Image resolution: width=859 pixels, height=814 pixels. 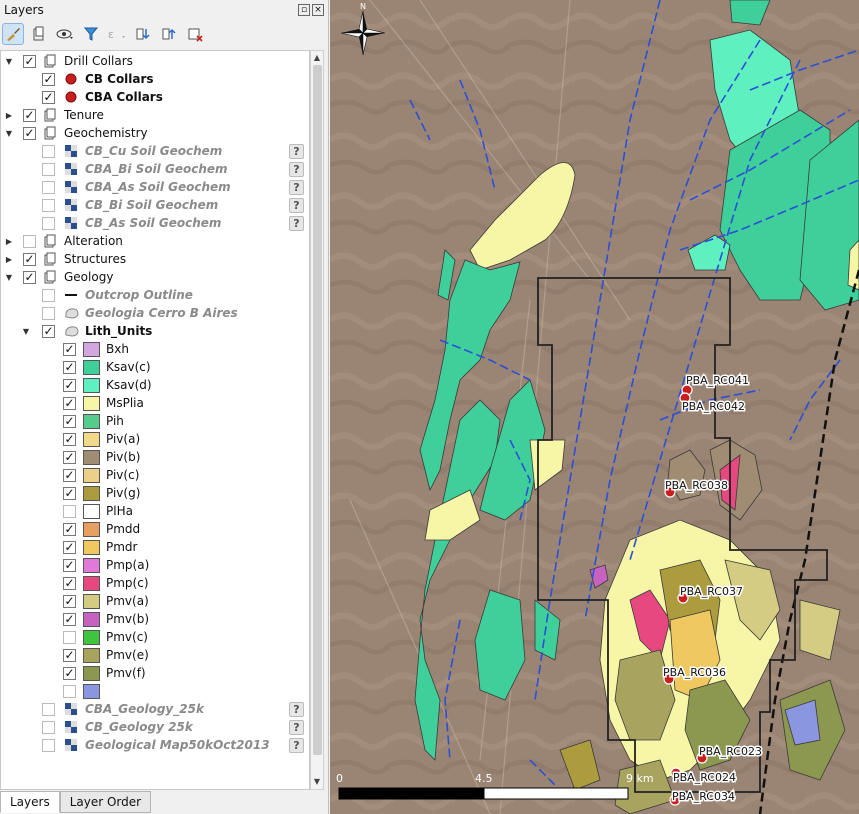 What do you see at coordinates (169, 34) in the screenshot?
I see `collapse-all-icon` at bounding box center [169, 34].